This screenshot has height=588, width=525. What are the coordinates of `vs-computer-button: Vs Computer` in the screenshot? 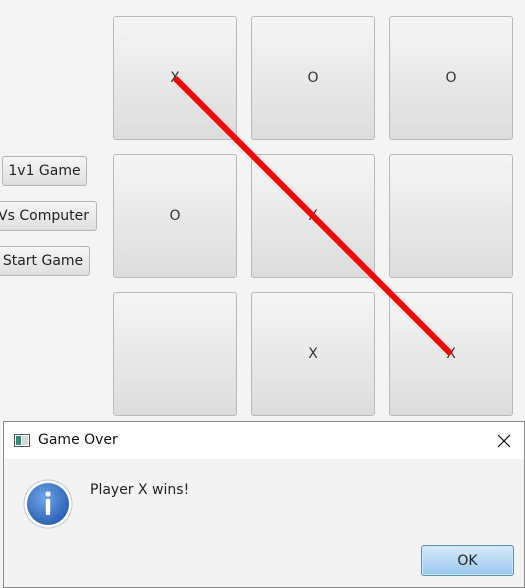 It's located at (48, 216).